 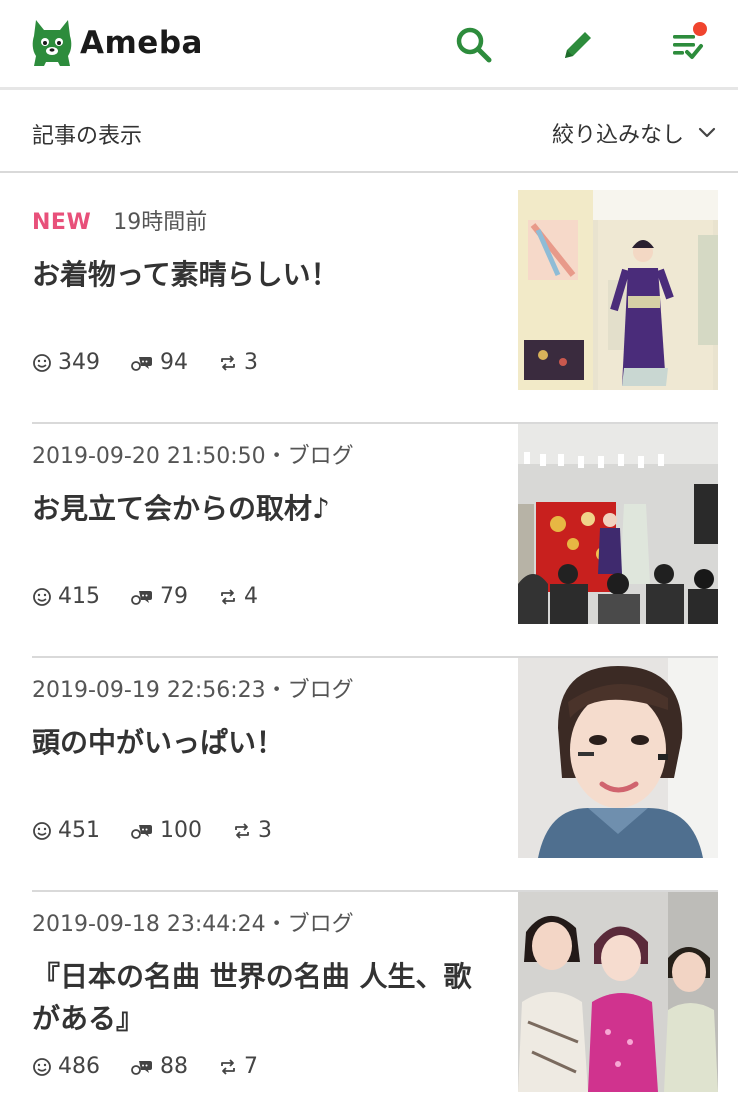 I want to click on ameba-logo: Ameba, so click(x=116, y=43).